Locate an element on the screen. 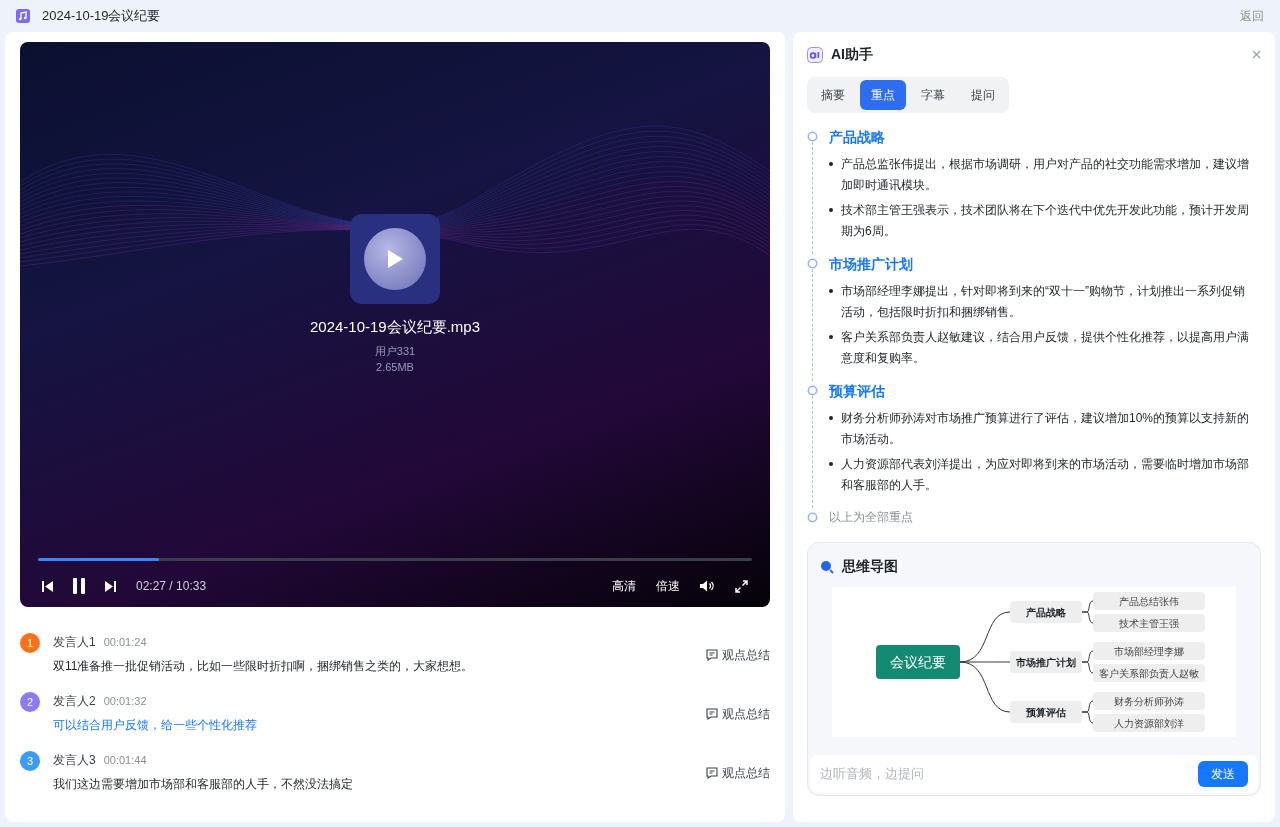 This screenshot has width=1280, height=827. branch-node: 产品战略 is located at coordinates (1046, 612).